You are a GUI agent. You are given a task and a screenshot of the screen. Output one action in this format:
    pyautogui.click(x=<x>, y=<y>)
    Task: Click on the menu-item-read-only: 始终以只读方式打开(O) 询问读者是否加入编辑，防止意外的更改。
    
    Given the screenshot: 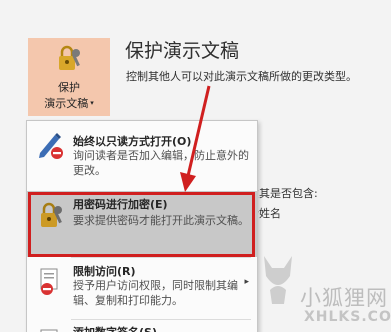 What is the action you would take?
    pyautogui.click(x=142, y=156)
    